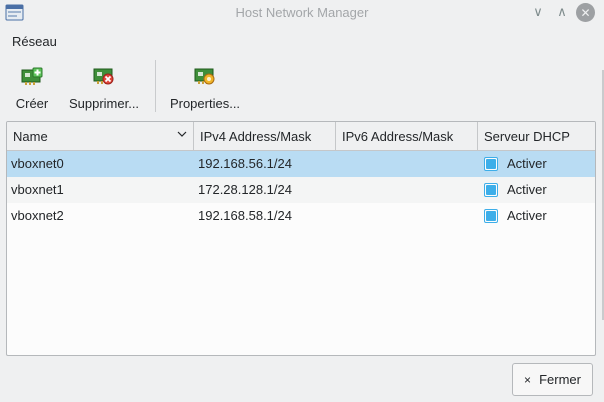  Describe the element at coordinates (155, 86) in the screenshot. I see `toolbar-separator` at that location.